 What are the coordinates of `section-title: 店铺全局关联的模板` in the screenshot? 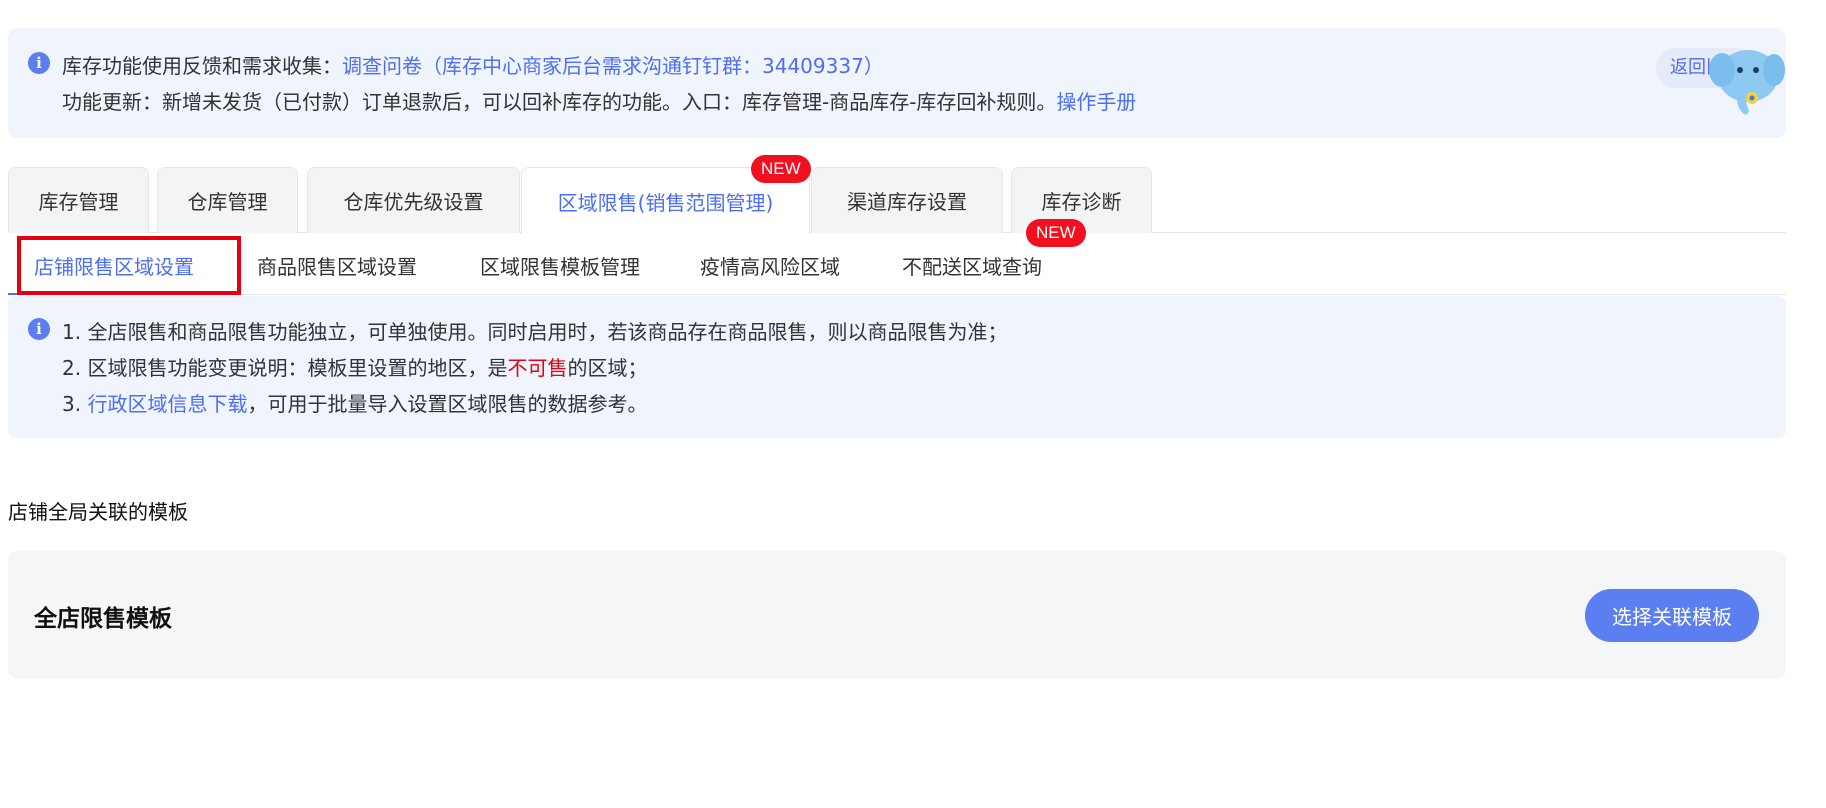 It's located at (98, 512).